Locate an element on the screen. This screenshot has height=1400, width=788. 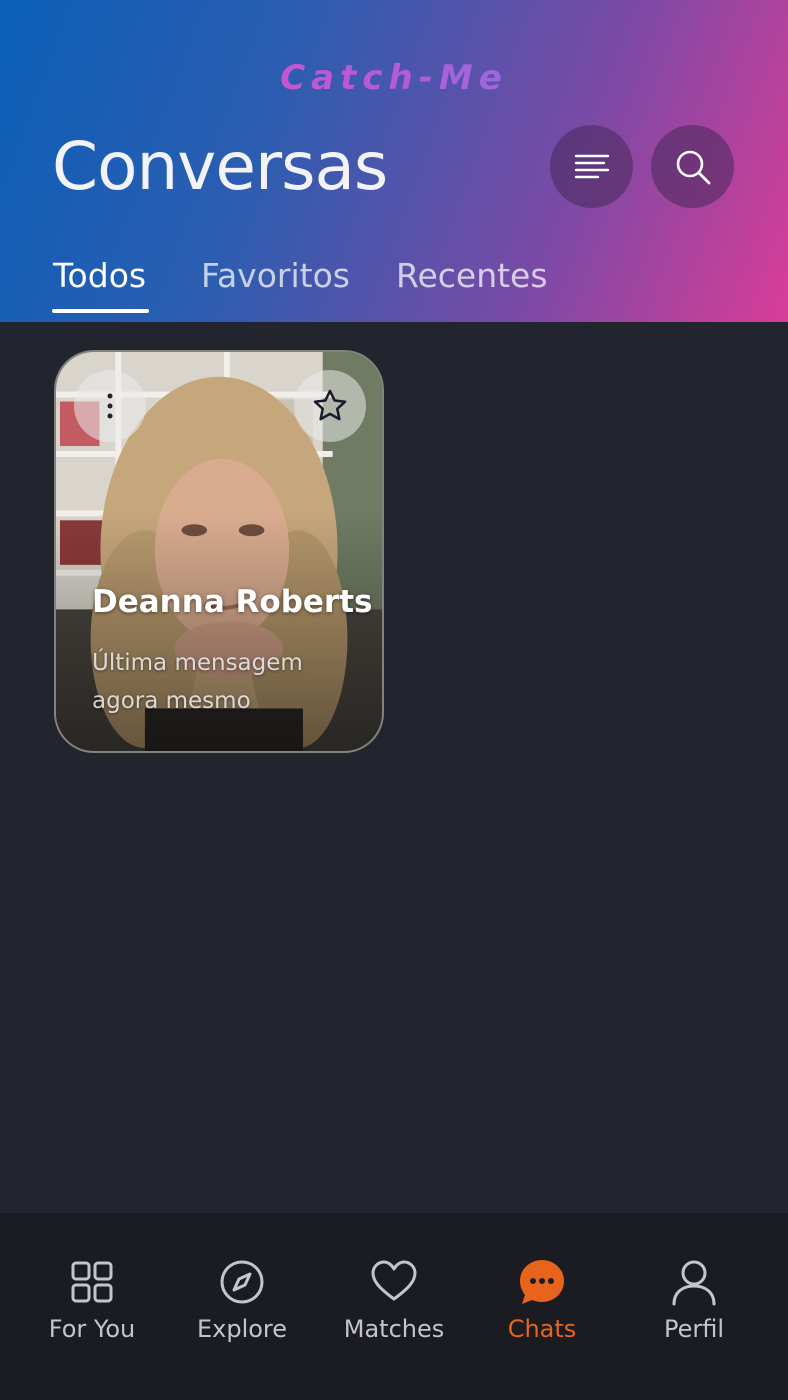
tab-favoritos: Favoritos is located at coordinates (275, 275).